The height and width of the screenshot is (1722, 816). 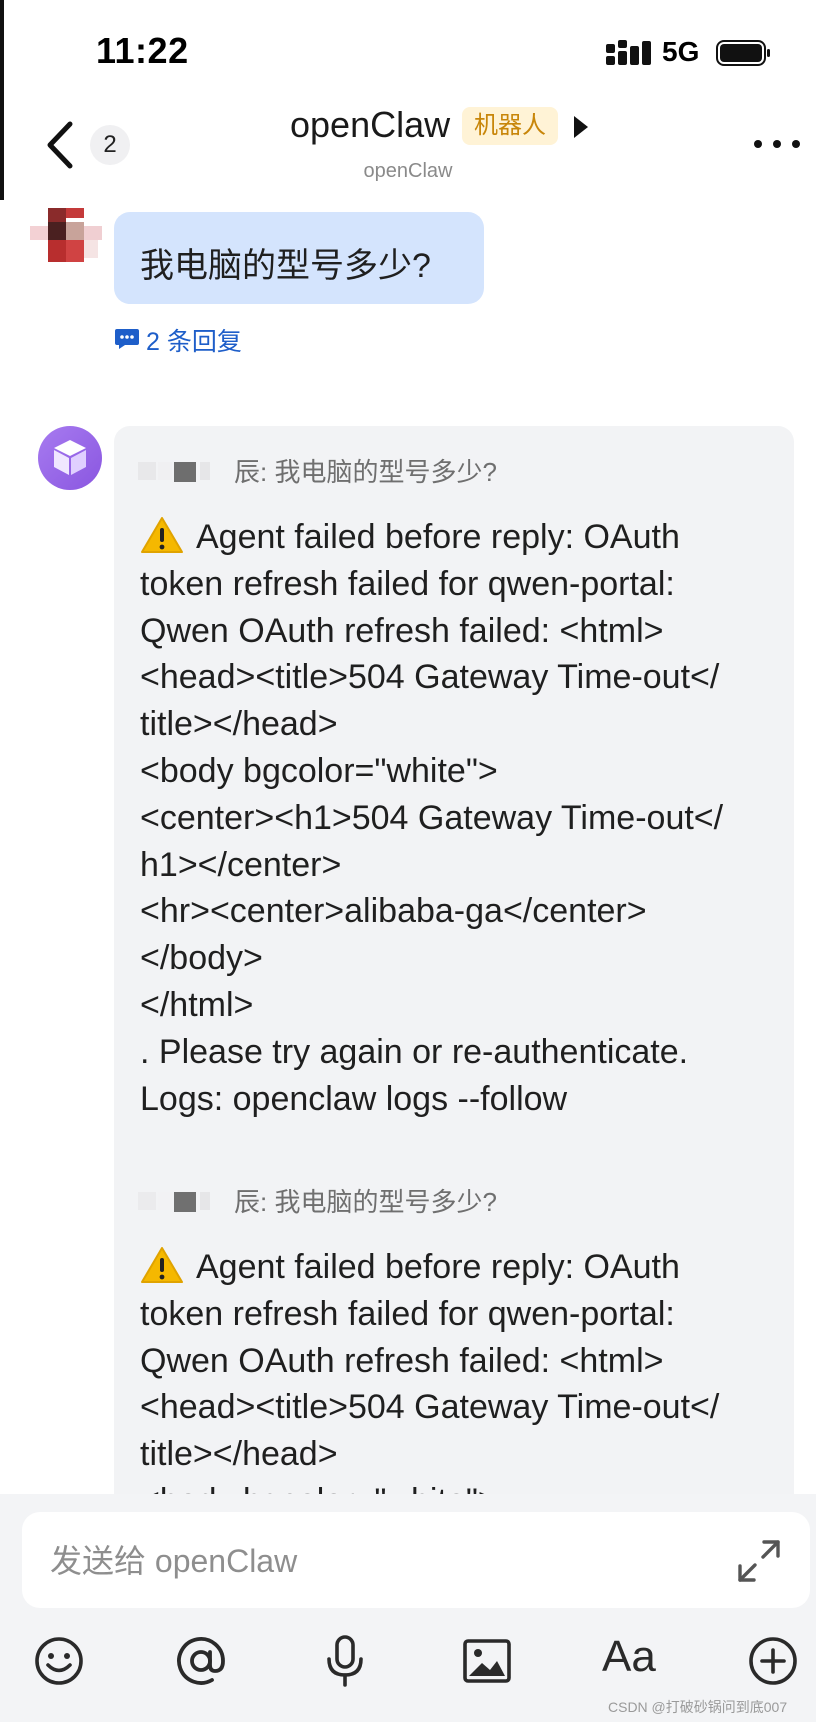 What do you see at coordinates (414, 1051) in the screenshot?
I see `message-line: . Please try again or re-authenticate.` at bounding box center [414, 1051].